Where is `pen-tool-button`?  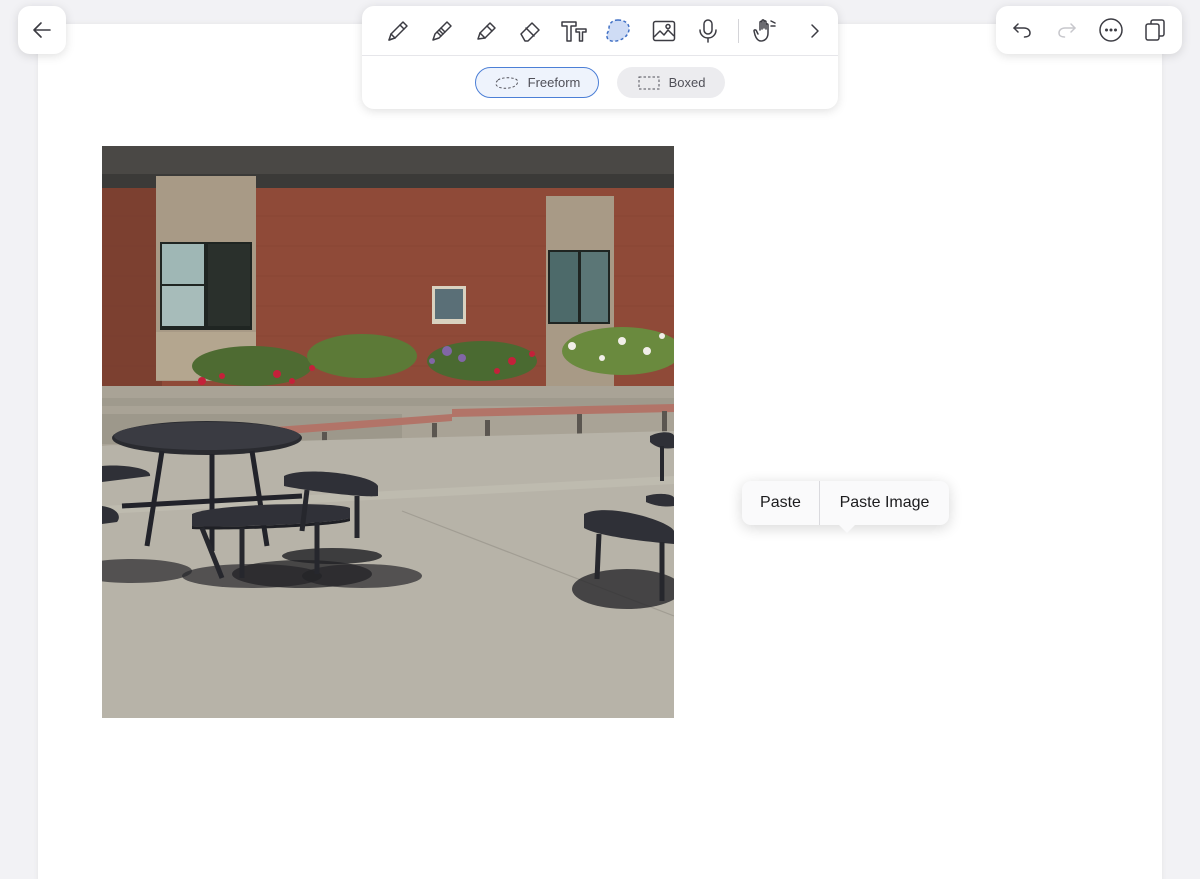
pen-tool-button is located at coordinates (398, 31).